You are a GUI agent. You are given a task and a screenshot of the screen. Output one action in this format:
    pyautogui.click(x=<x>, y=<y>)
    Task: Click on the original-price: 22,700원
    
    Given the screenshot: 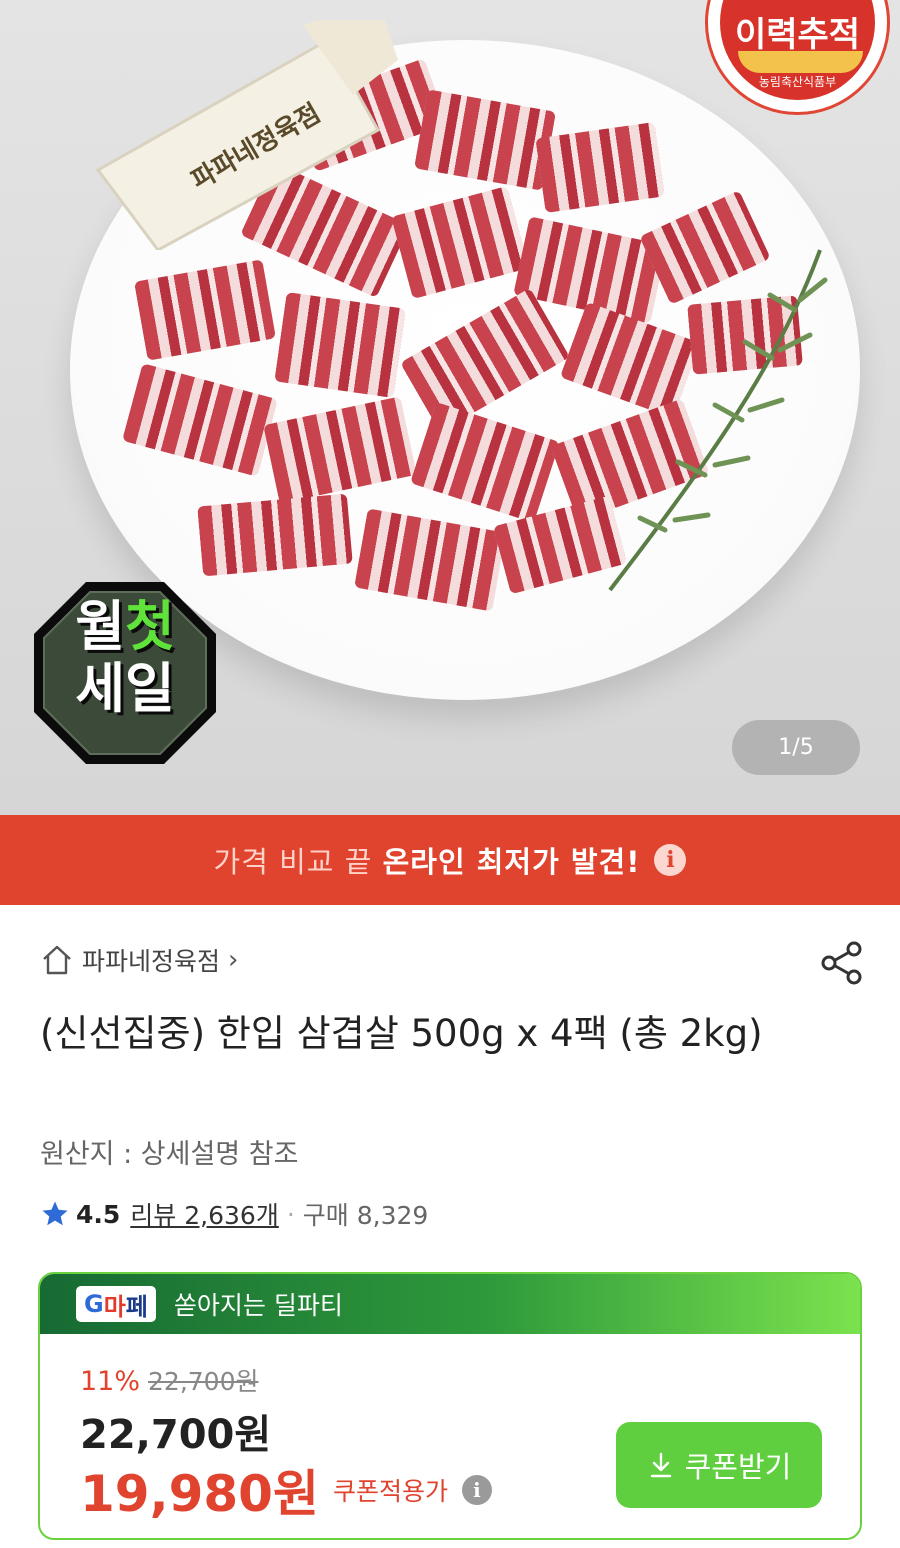 What is the action you would take?
    pyautogui.click(x=203, y=1381)
    